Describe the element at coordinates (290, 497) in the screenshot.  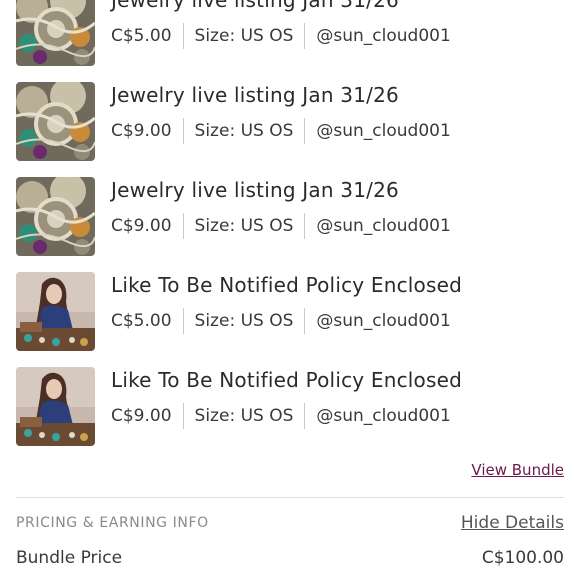
I see `section-divider` at that location.